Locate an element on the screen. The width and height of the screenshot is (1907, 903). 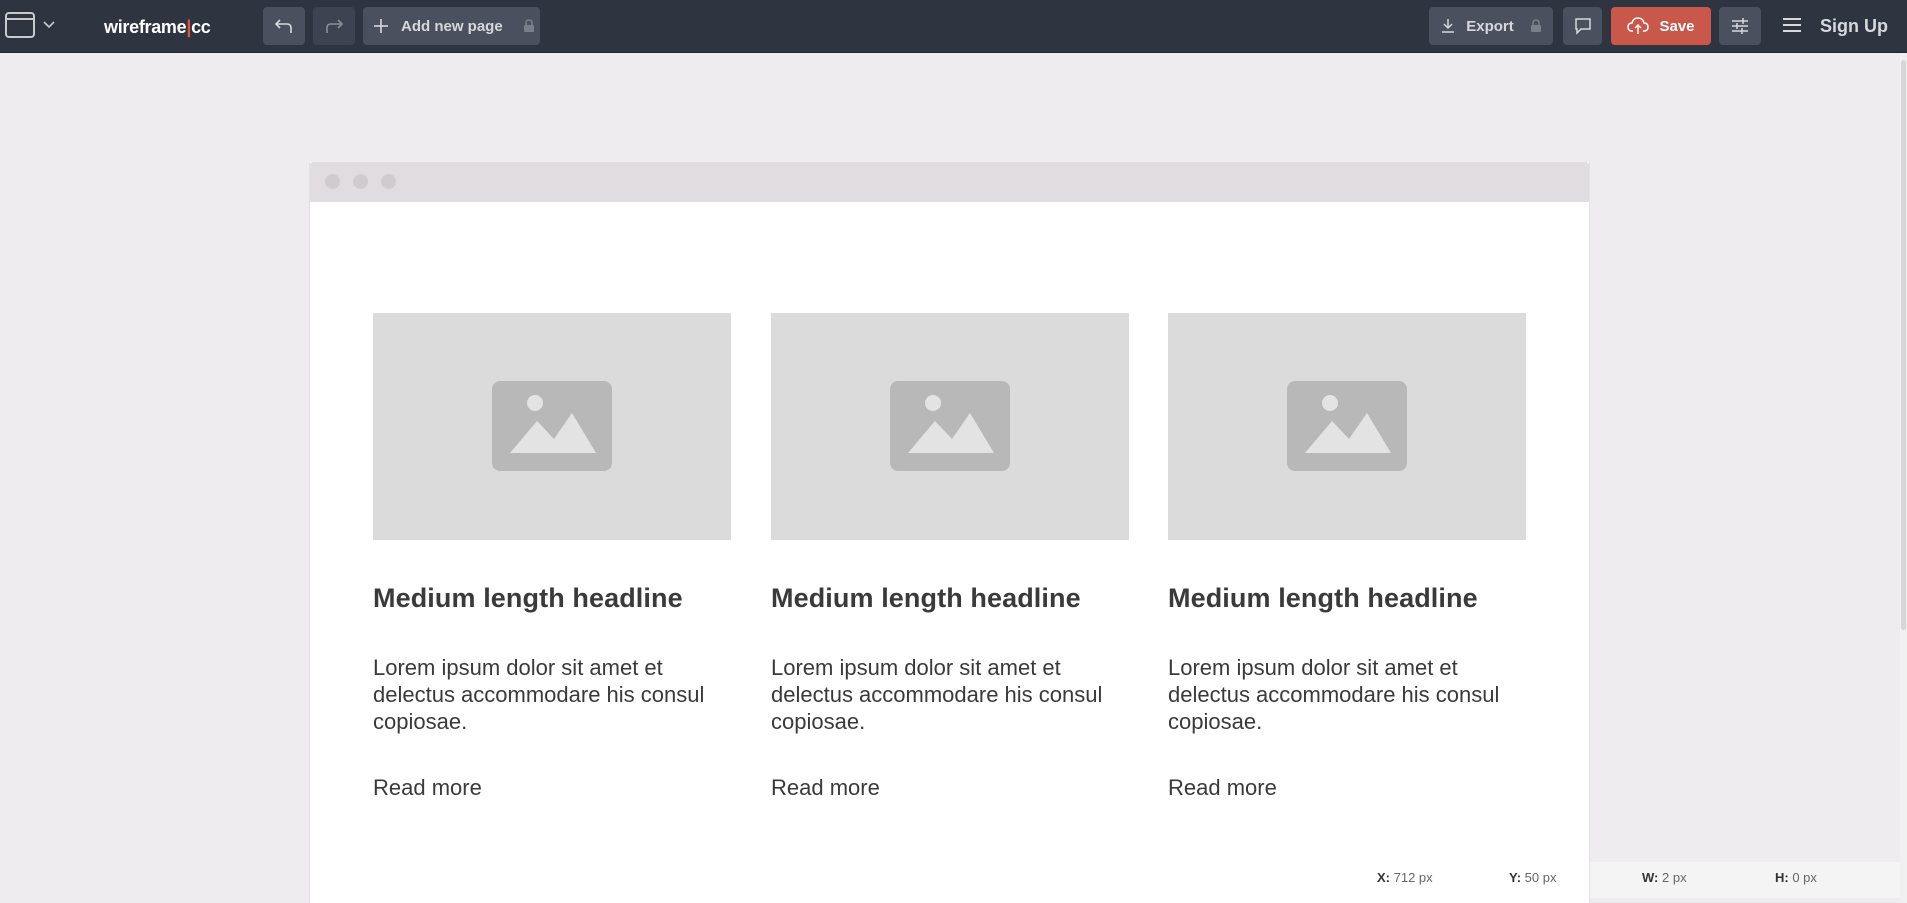
settings-button is located at coordinates (1740, 26).